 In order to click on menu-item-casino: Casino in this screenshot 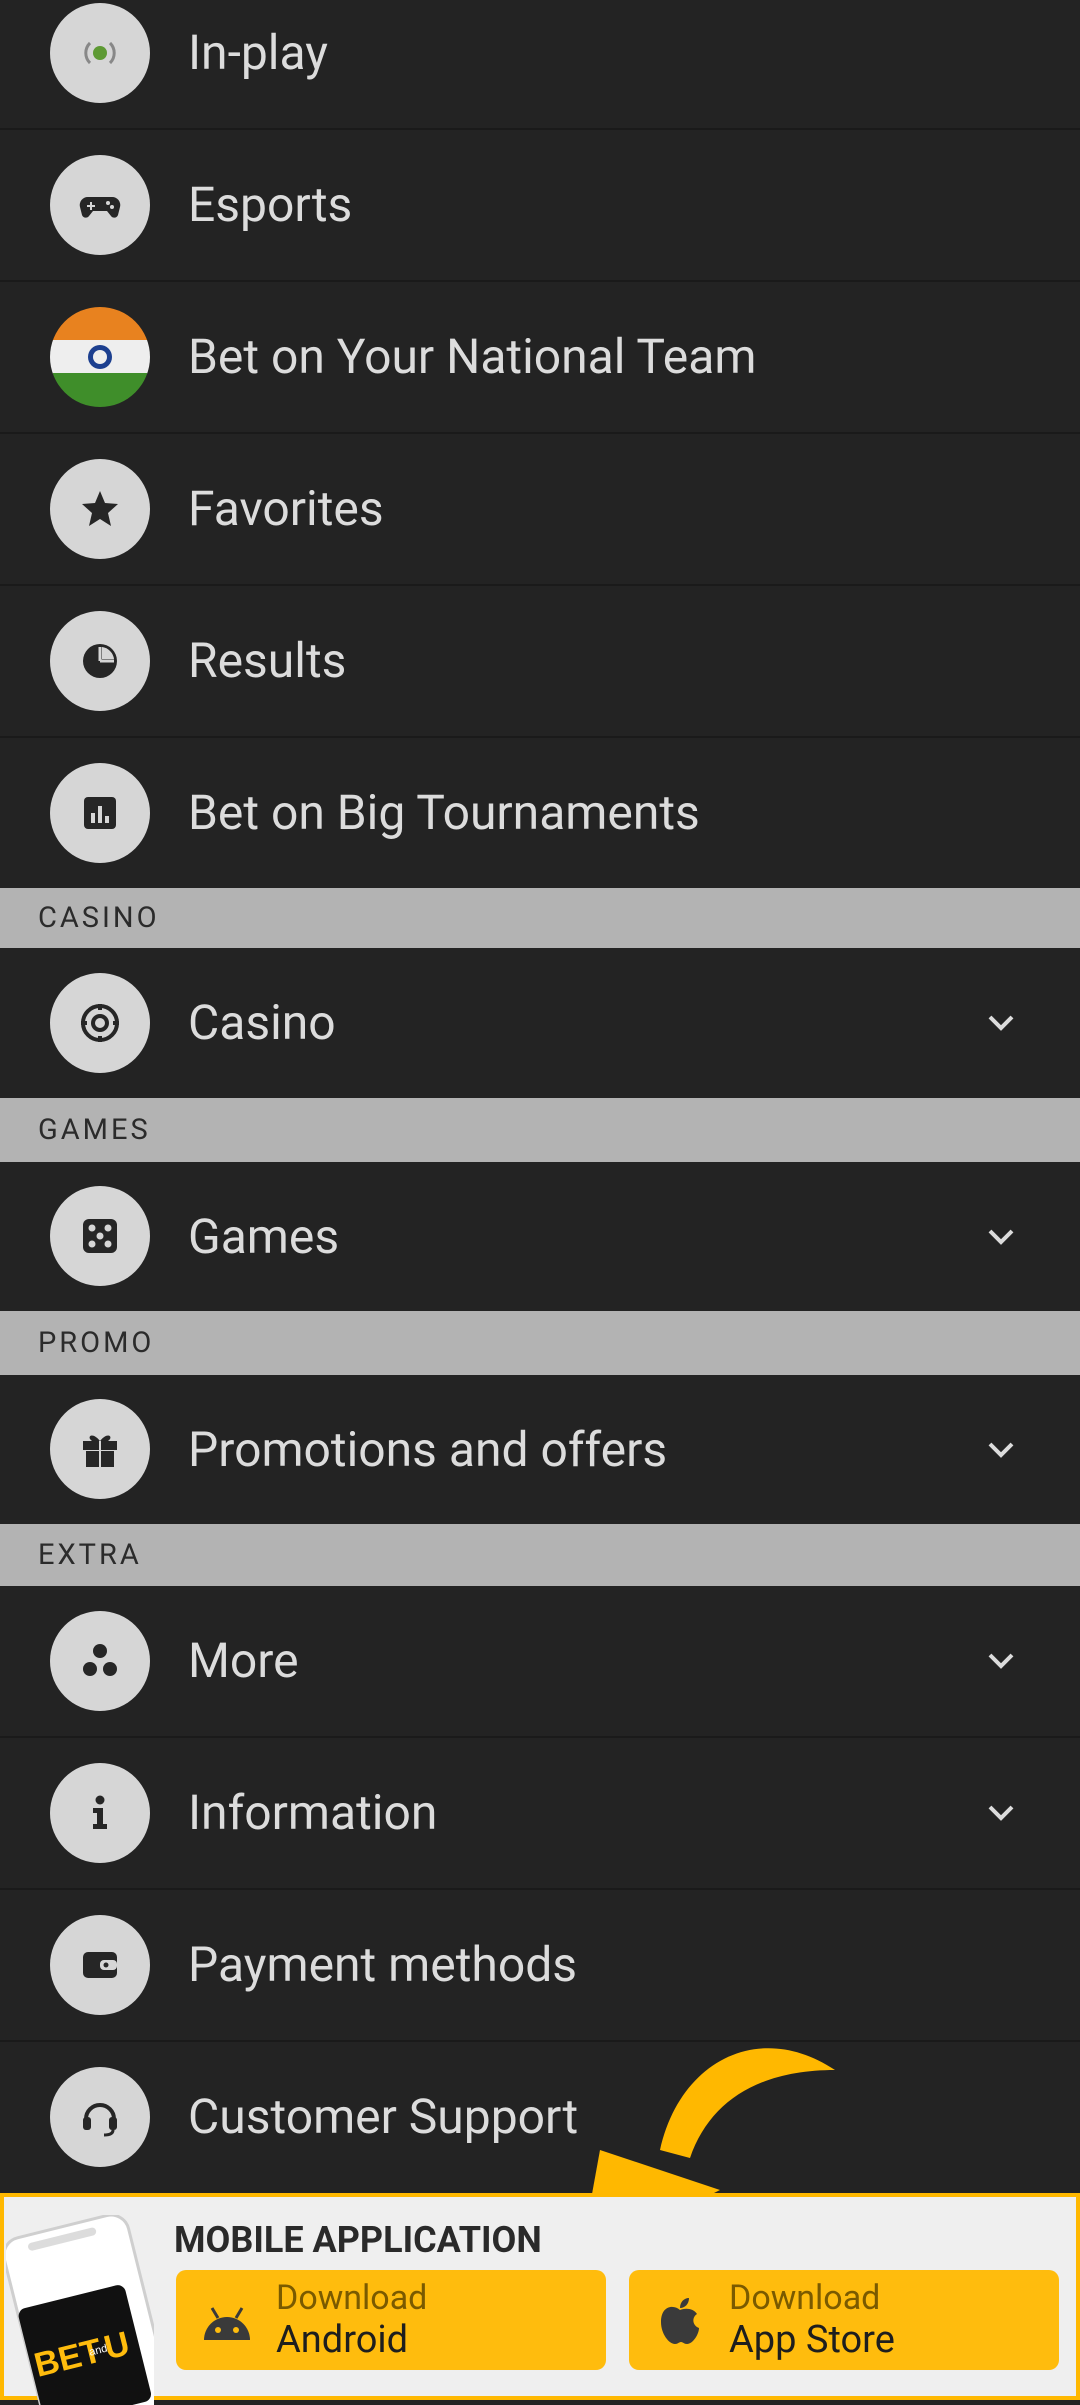, I will do `click(540, 1023)`.